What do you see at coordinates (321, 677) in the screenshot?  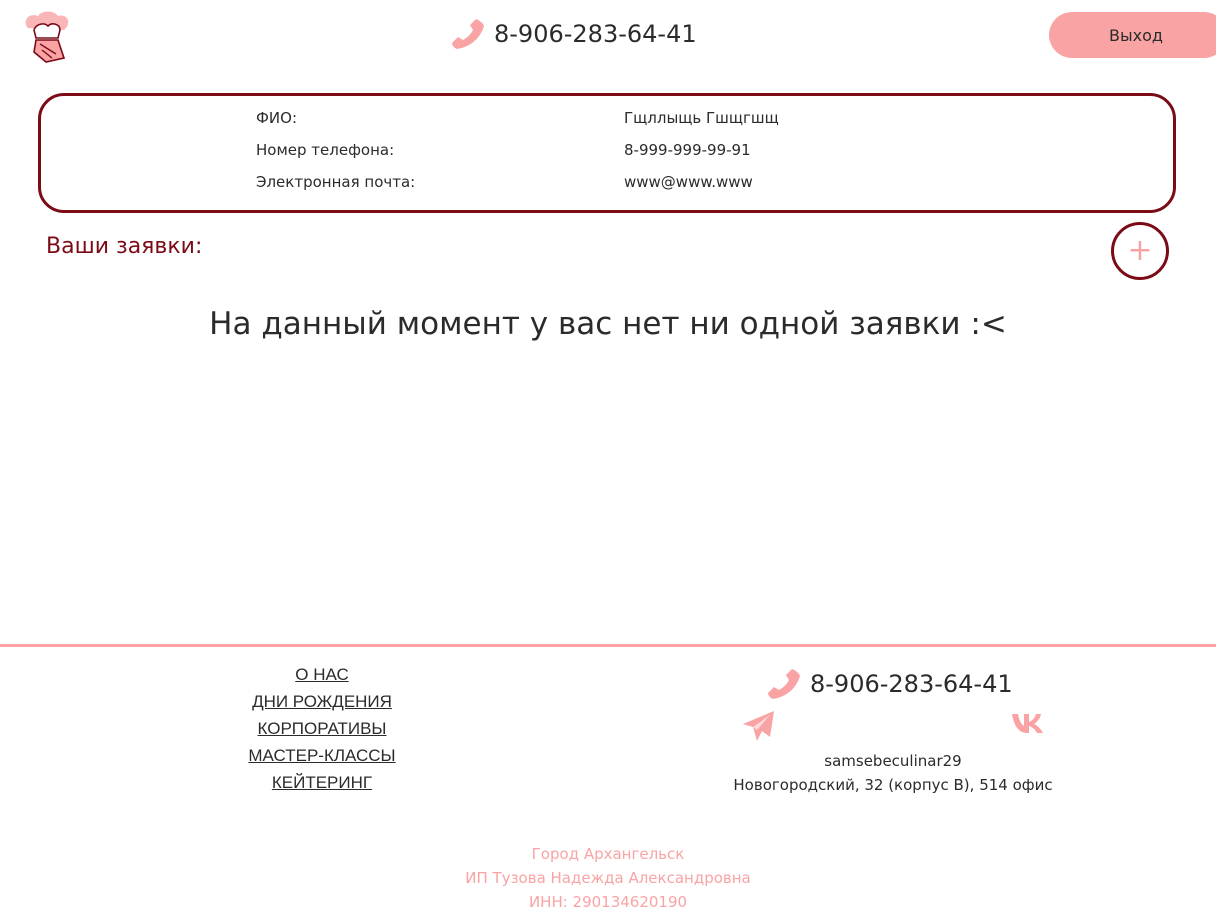 I see `footer-link-about: О НАС` at bounding box center [321, 677].